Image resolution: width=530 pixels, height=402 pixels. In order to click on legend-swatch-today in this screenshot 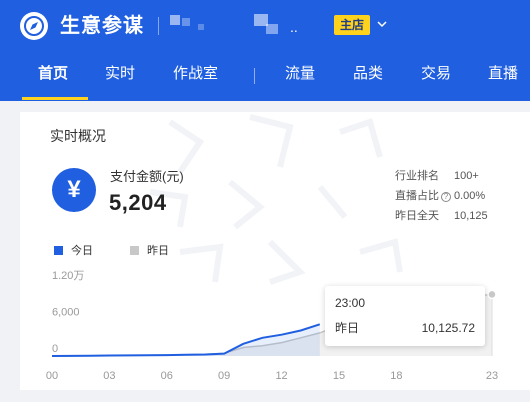, I will do `click(58, 250)`.